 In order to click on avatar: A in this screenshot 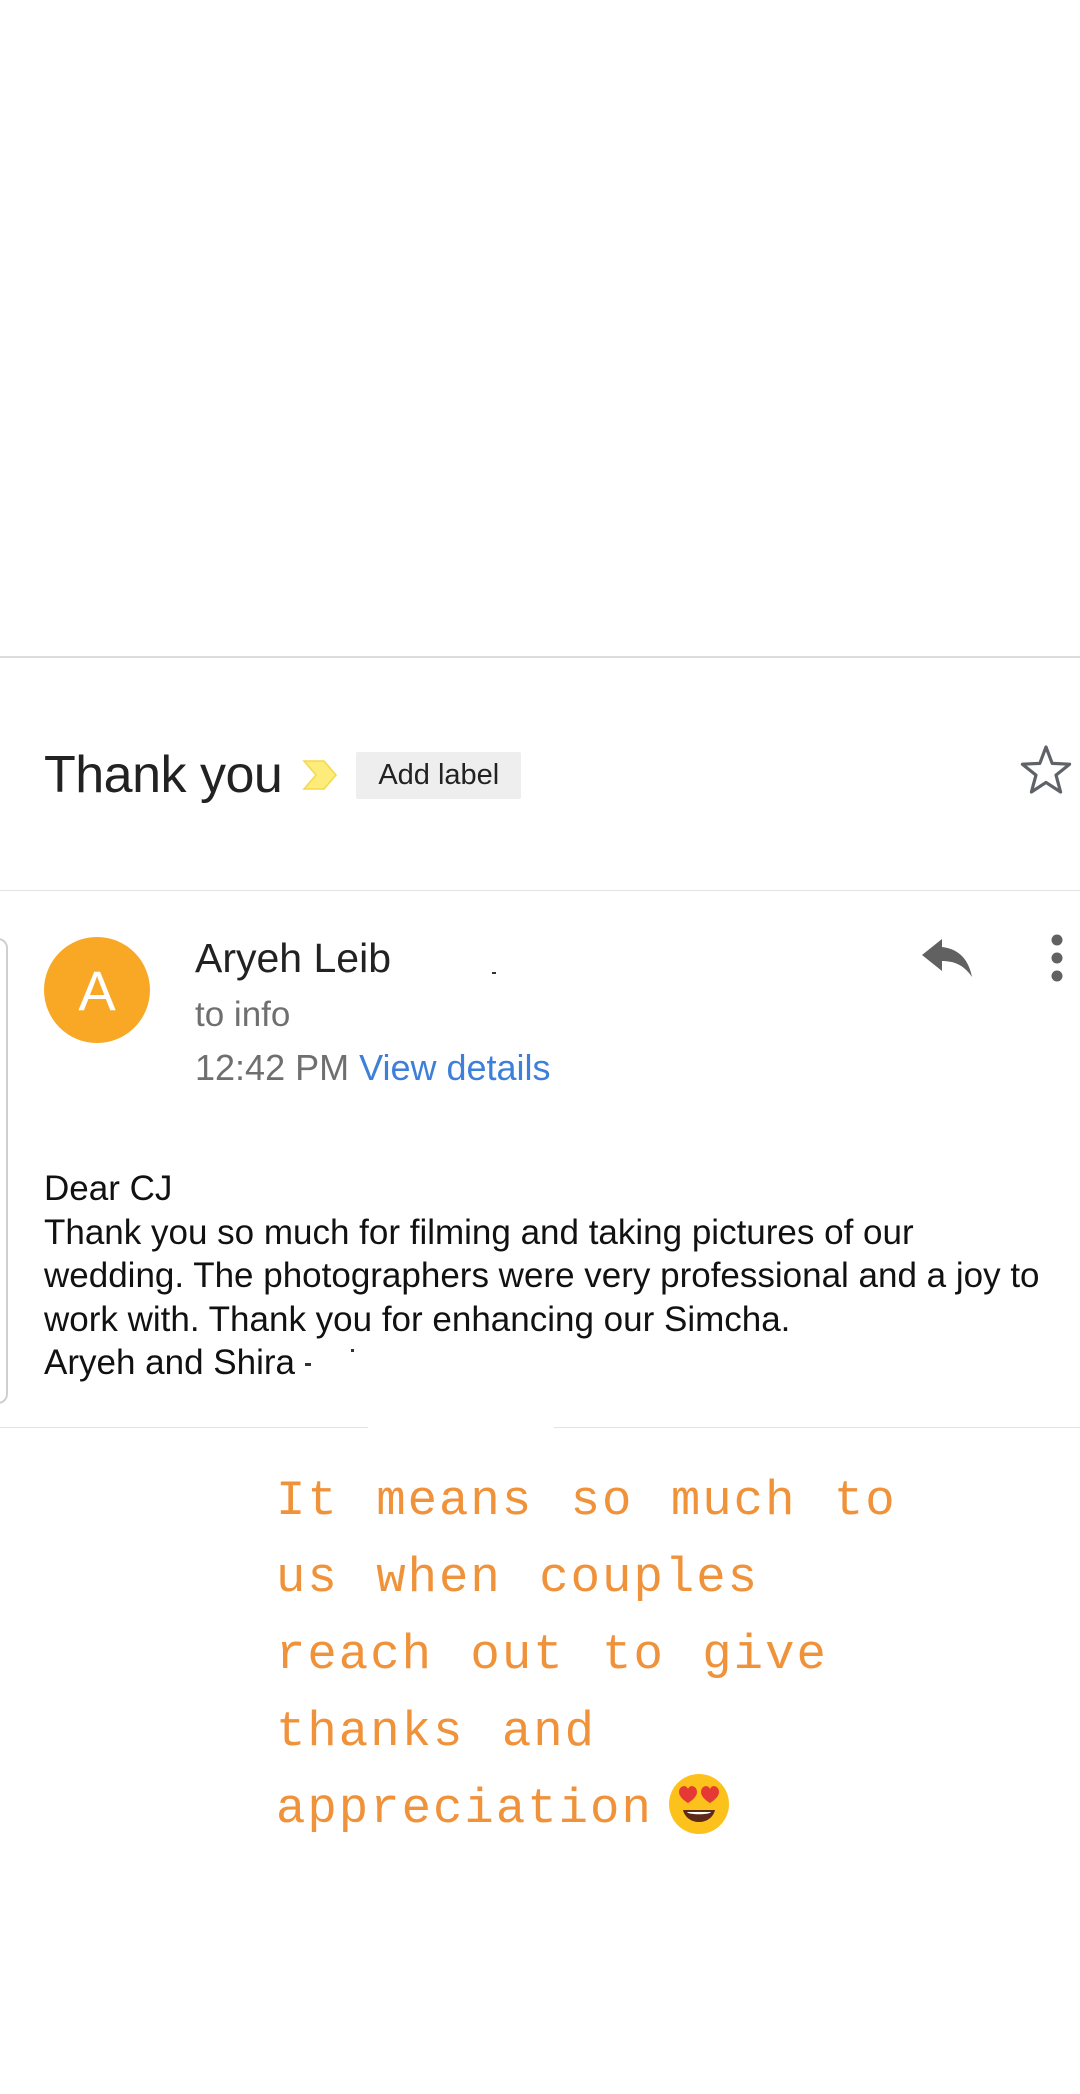, I will do `click(97, 990)`.